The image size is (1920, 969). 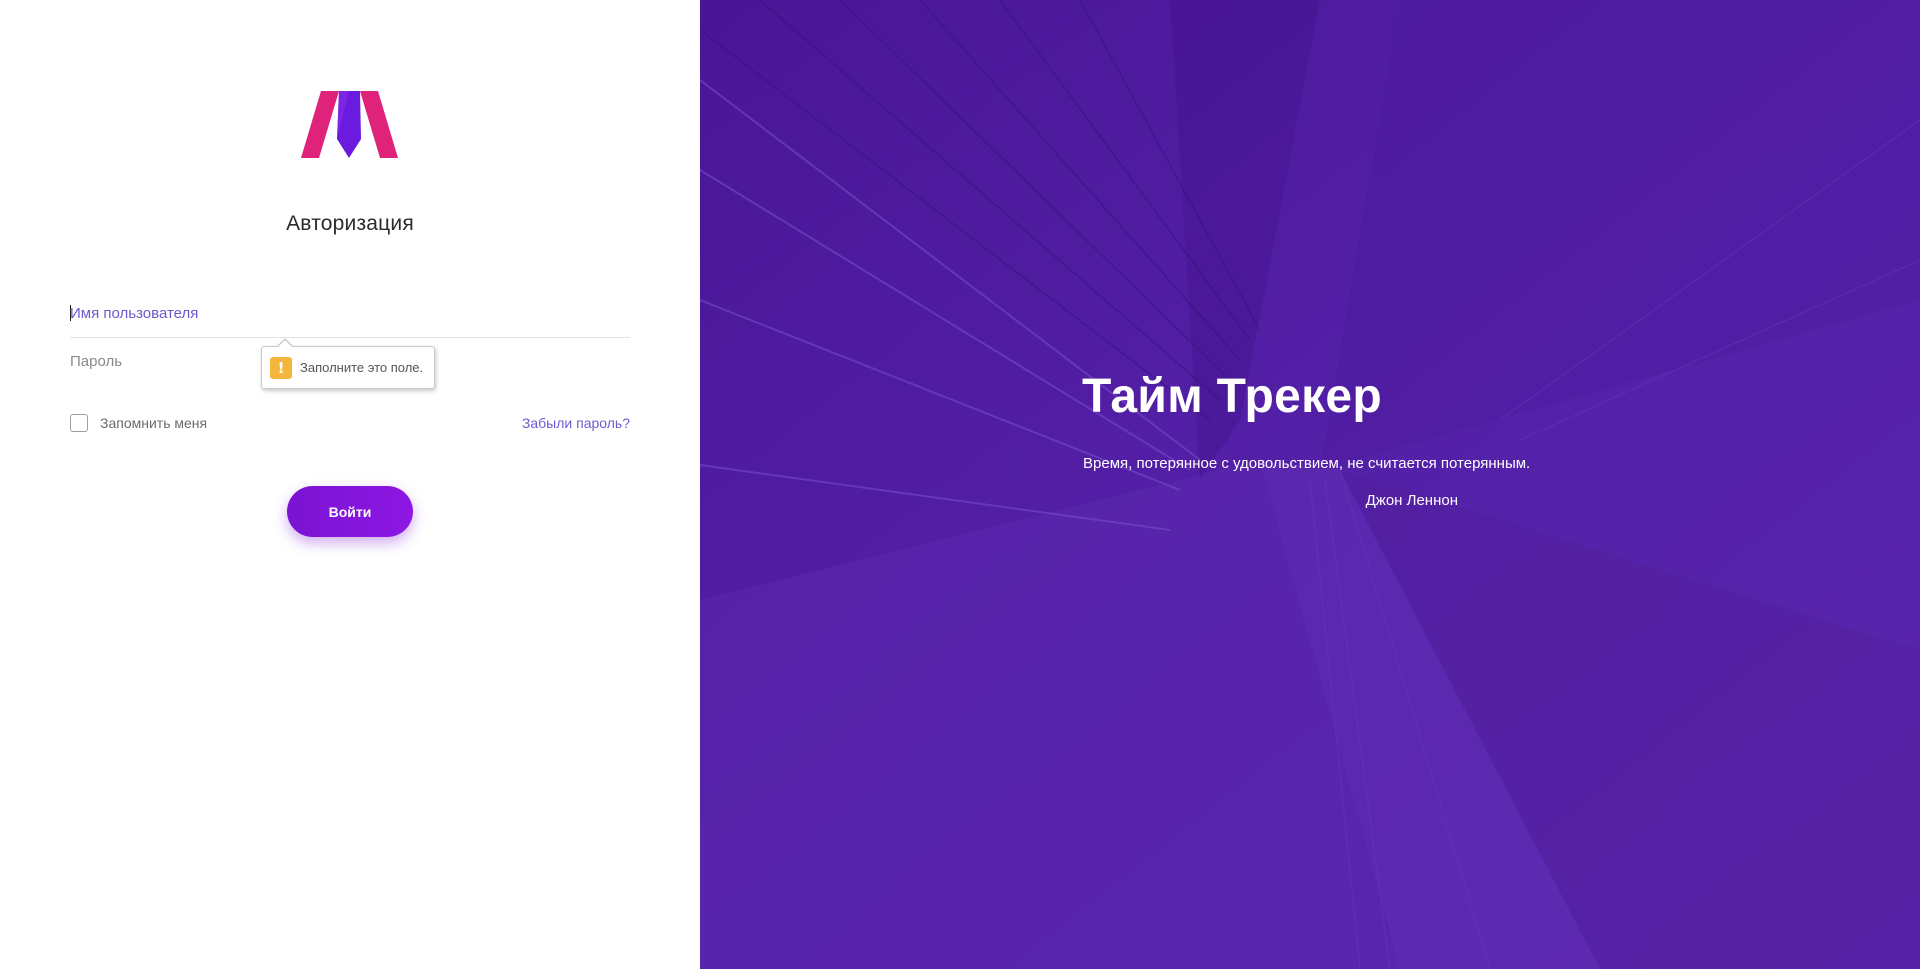 What do you see at coordinates (281, 367) in the screenshot?
I see `warning-icon: !` at bounding box center [281, 367].